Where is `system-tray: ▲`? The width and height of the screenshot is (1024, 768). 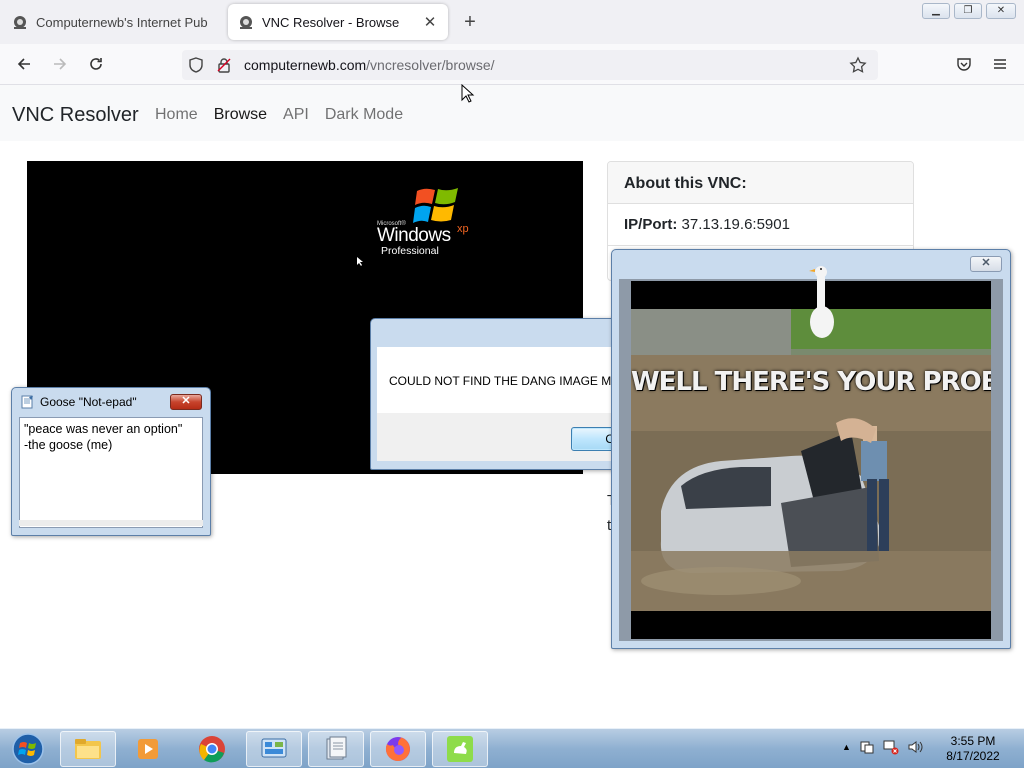
system-tray: ▲ is located at coordinates (882, 747).